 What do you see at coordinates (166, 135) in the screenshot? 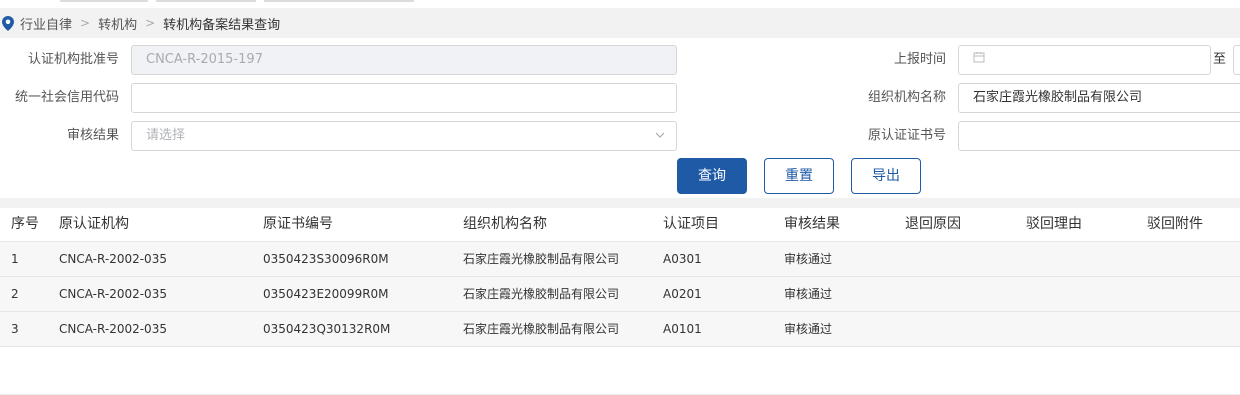
I see `audit-result-placeholder: 请选择` at bounding box center [166, 135].